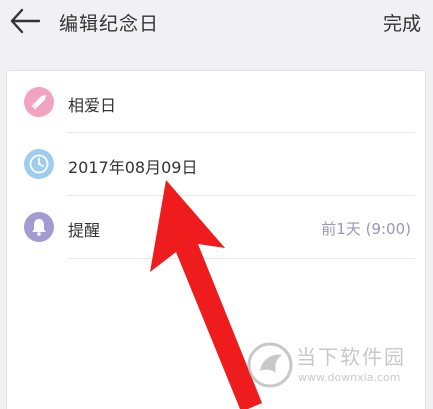 Image resolution: width=433 pixels, height=409 pixels. I want to click on pencil-icon, so click(39, 102).